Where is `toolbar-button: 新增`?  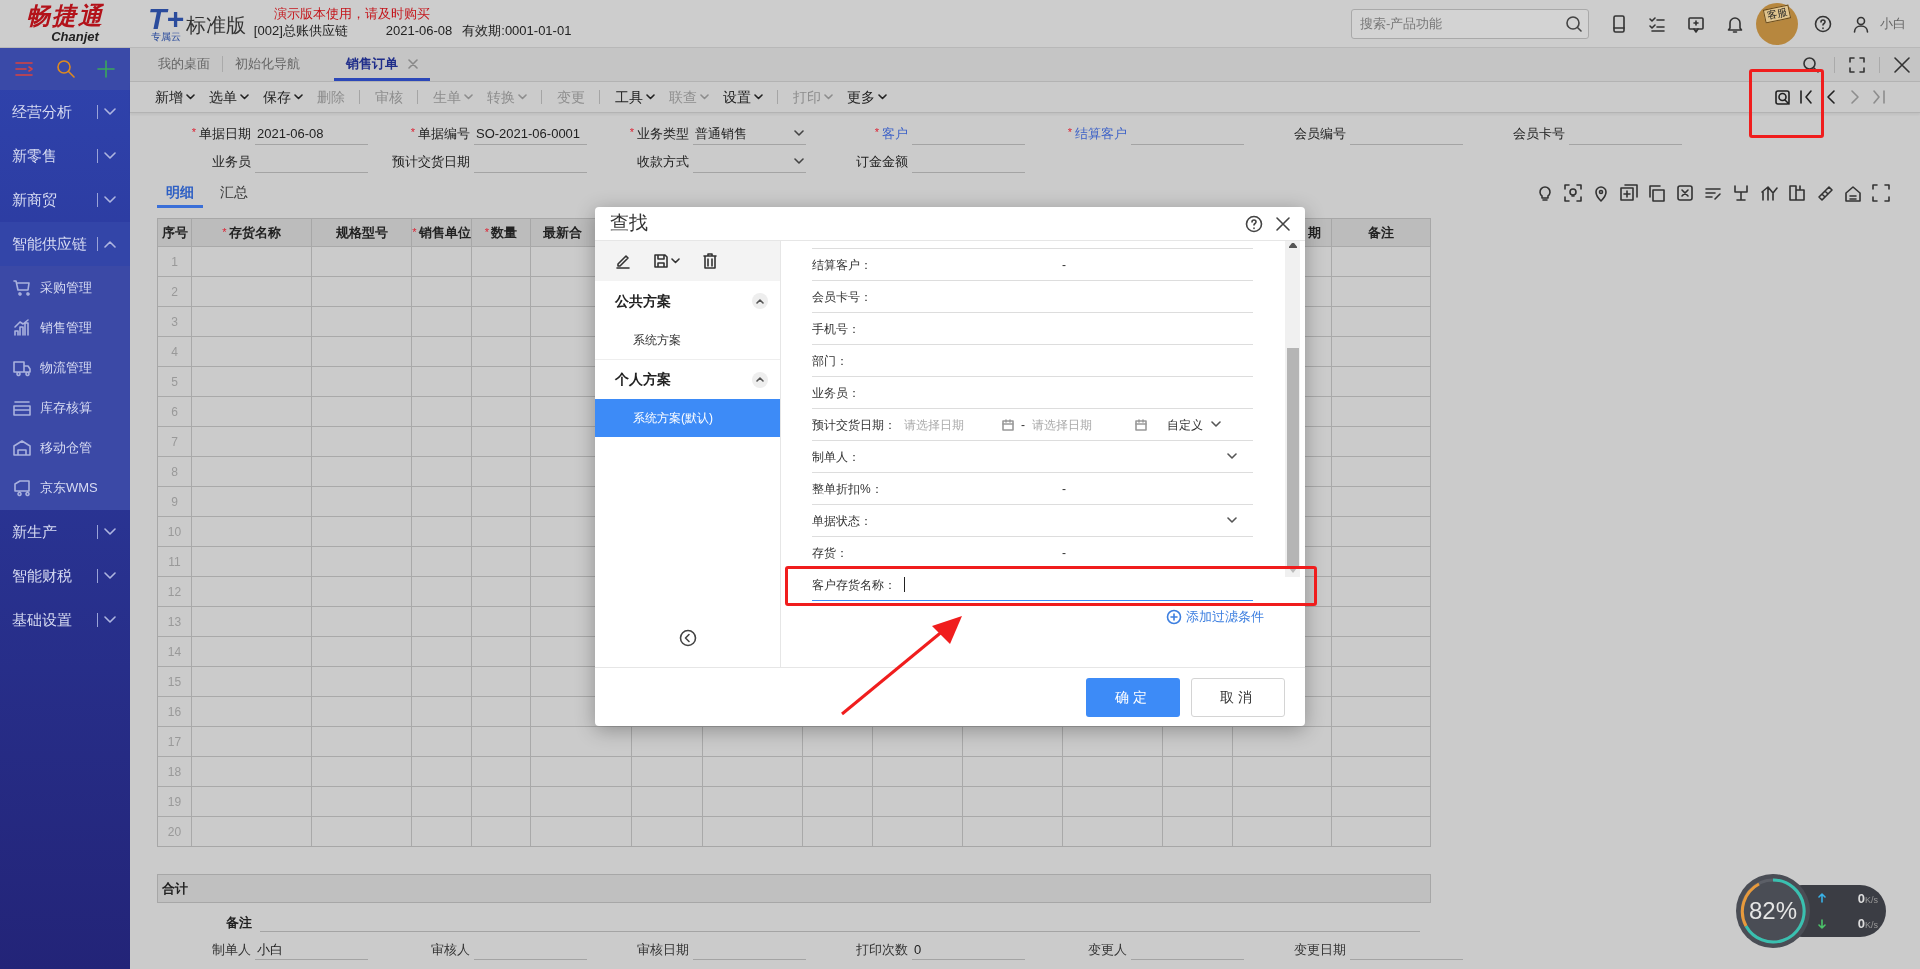
toolbar-button: 新增 is located at coordinates (175, 97).